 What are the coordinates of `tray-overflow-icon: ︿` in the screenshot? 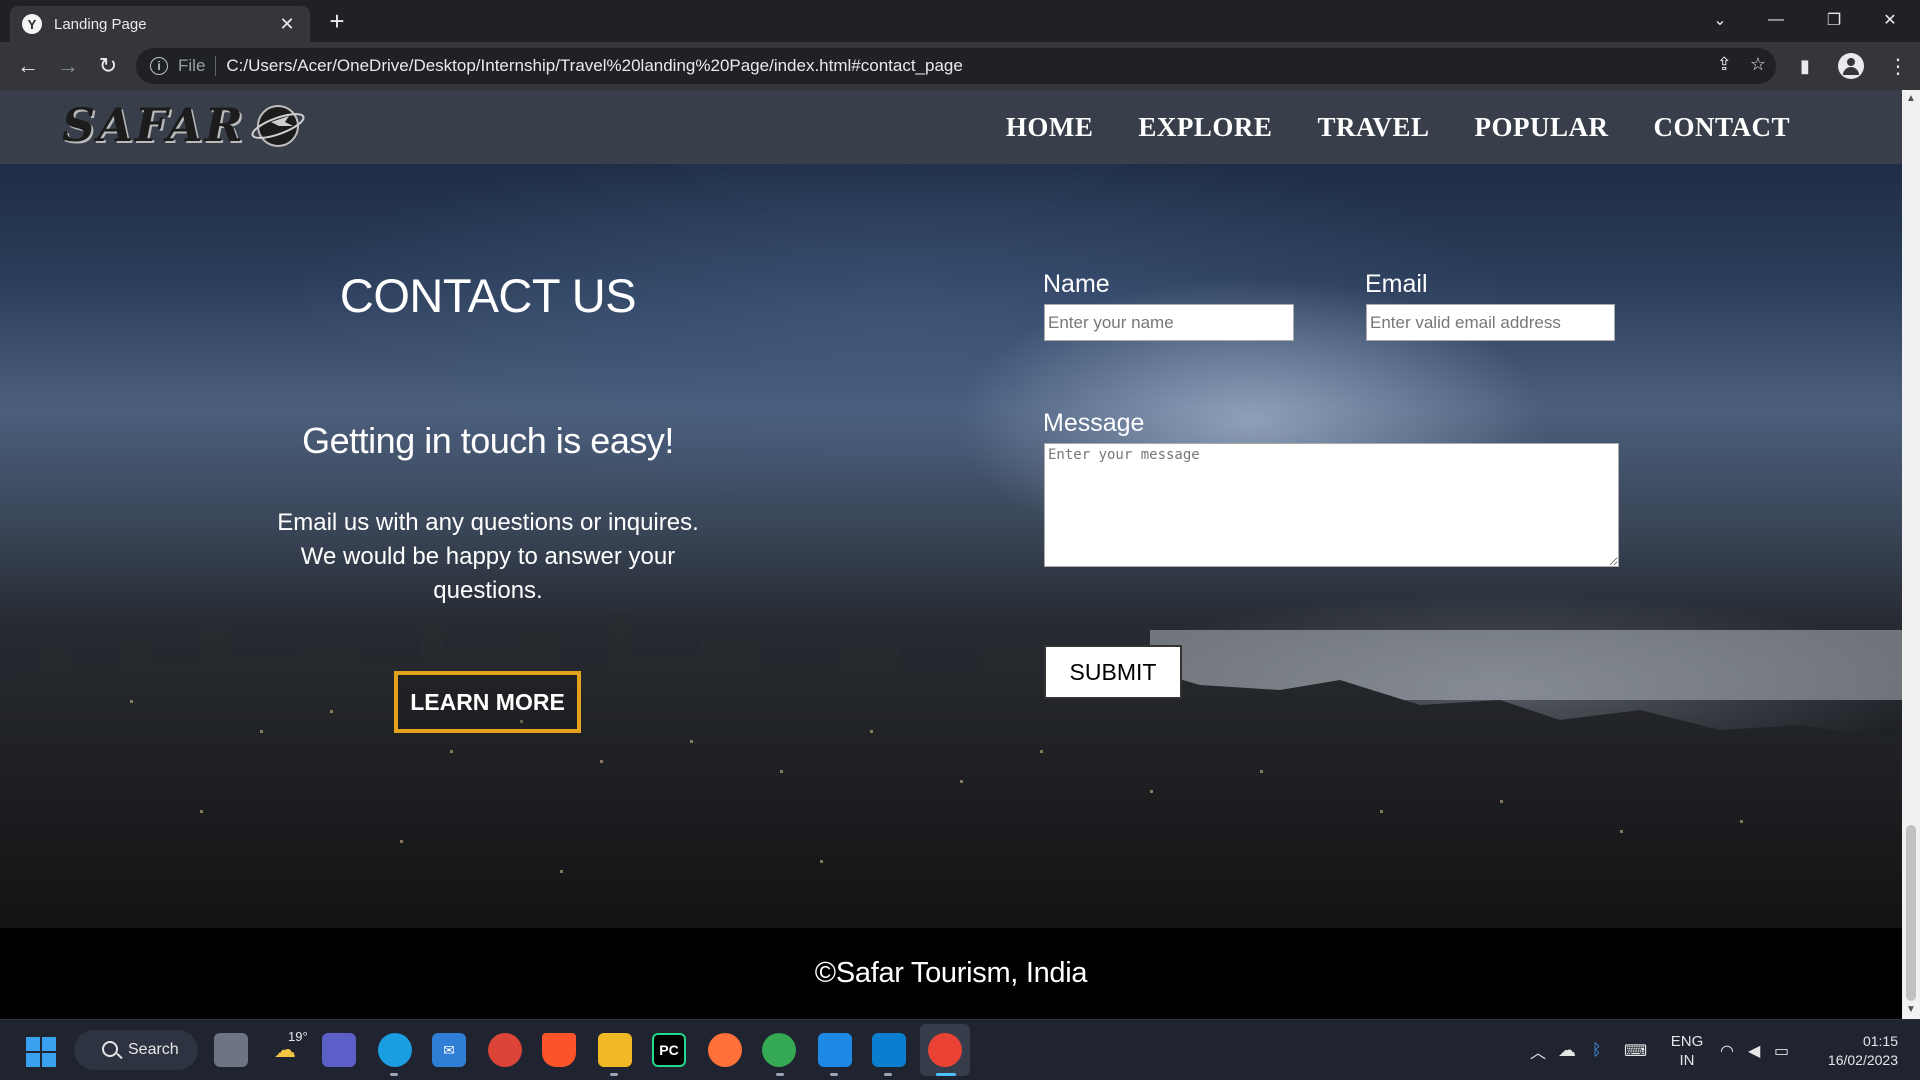 It's located at (1538, 1050).